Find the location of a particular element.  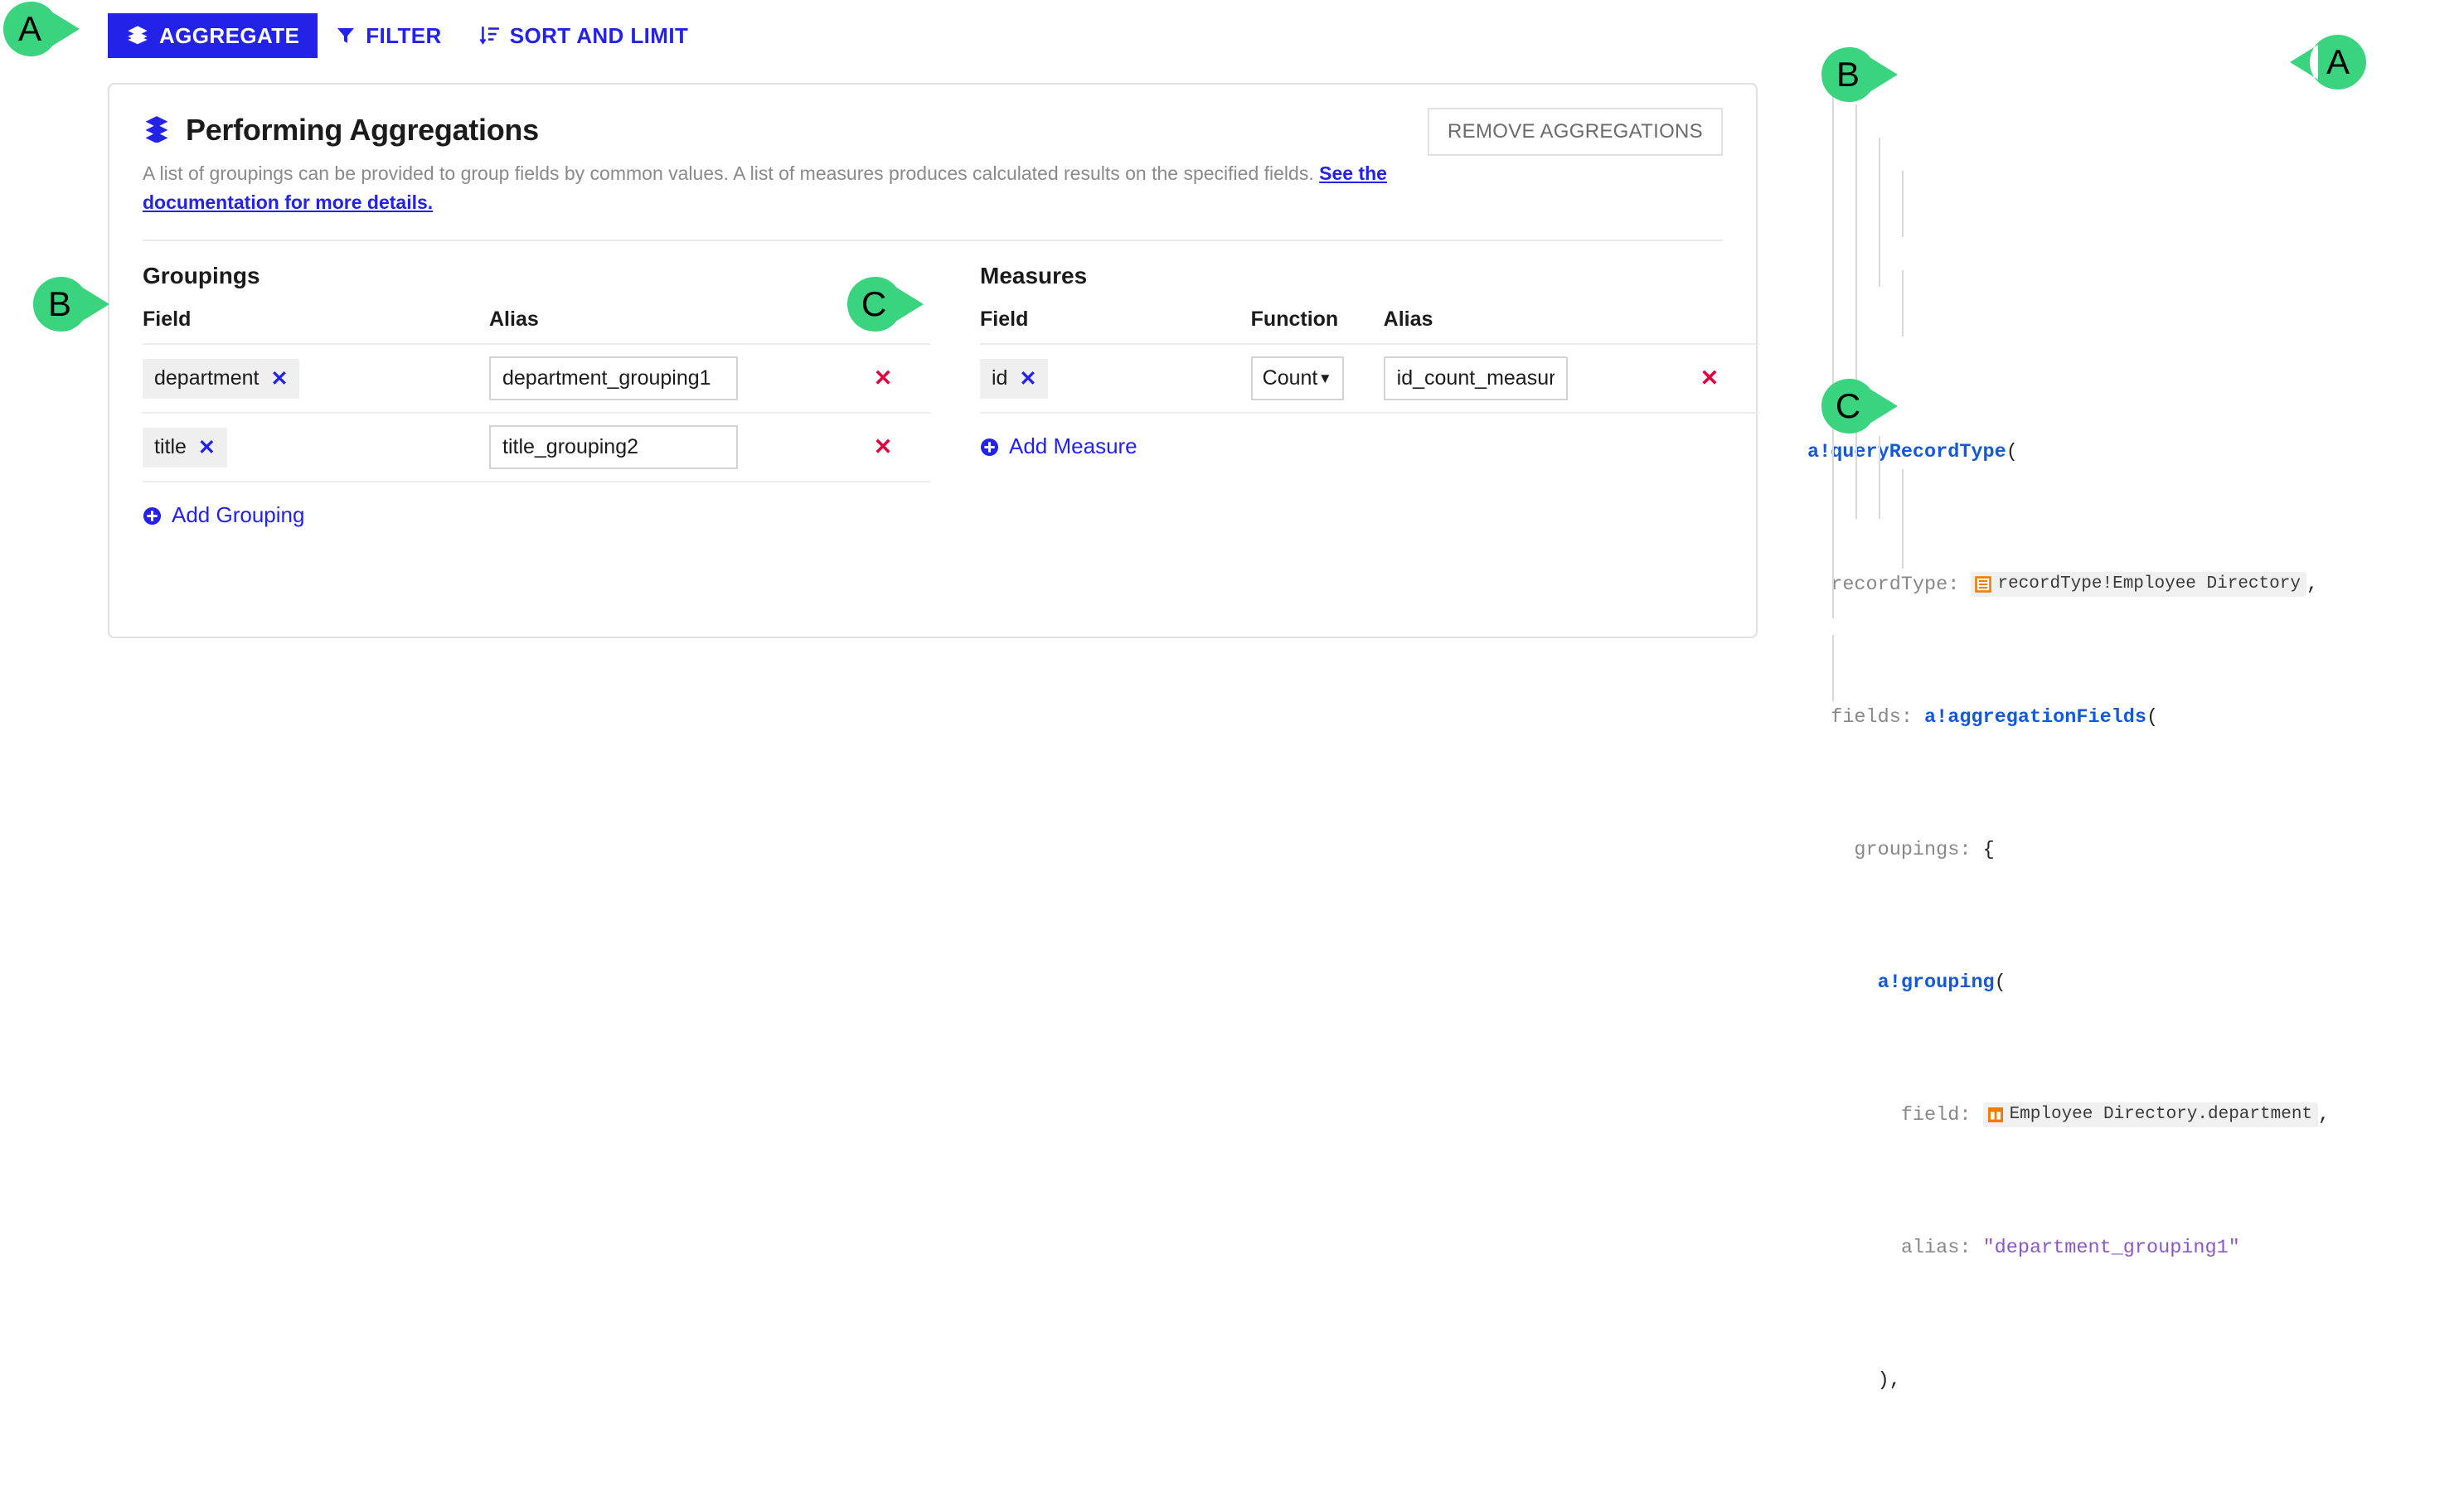

callout-marker-b-code: B is located at coordinates (1860, 75).